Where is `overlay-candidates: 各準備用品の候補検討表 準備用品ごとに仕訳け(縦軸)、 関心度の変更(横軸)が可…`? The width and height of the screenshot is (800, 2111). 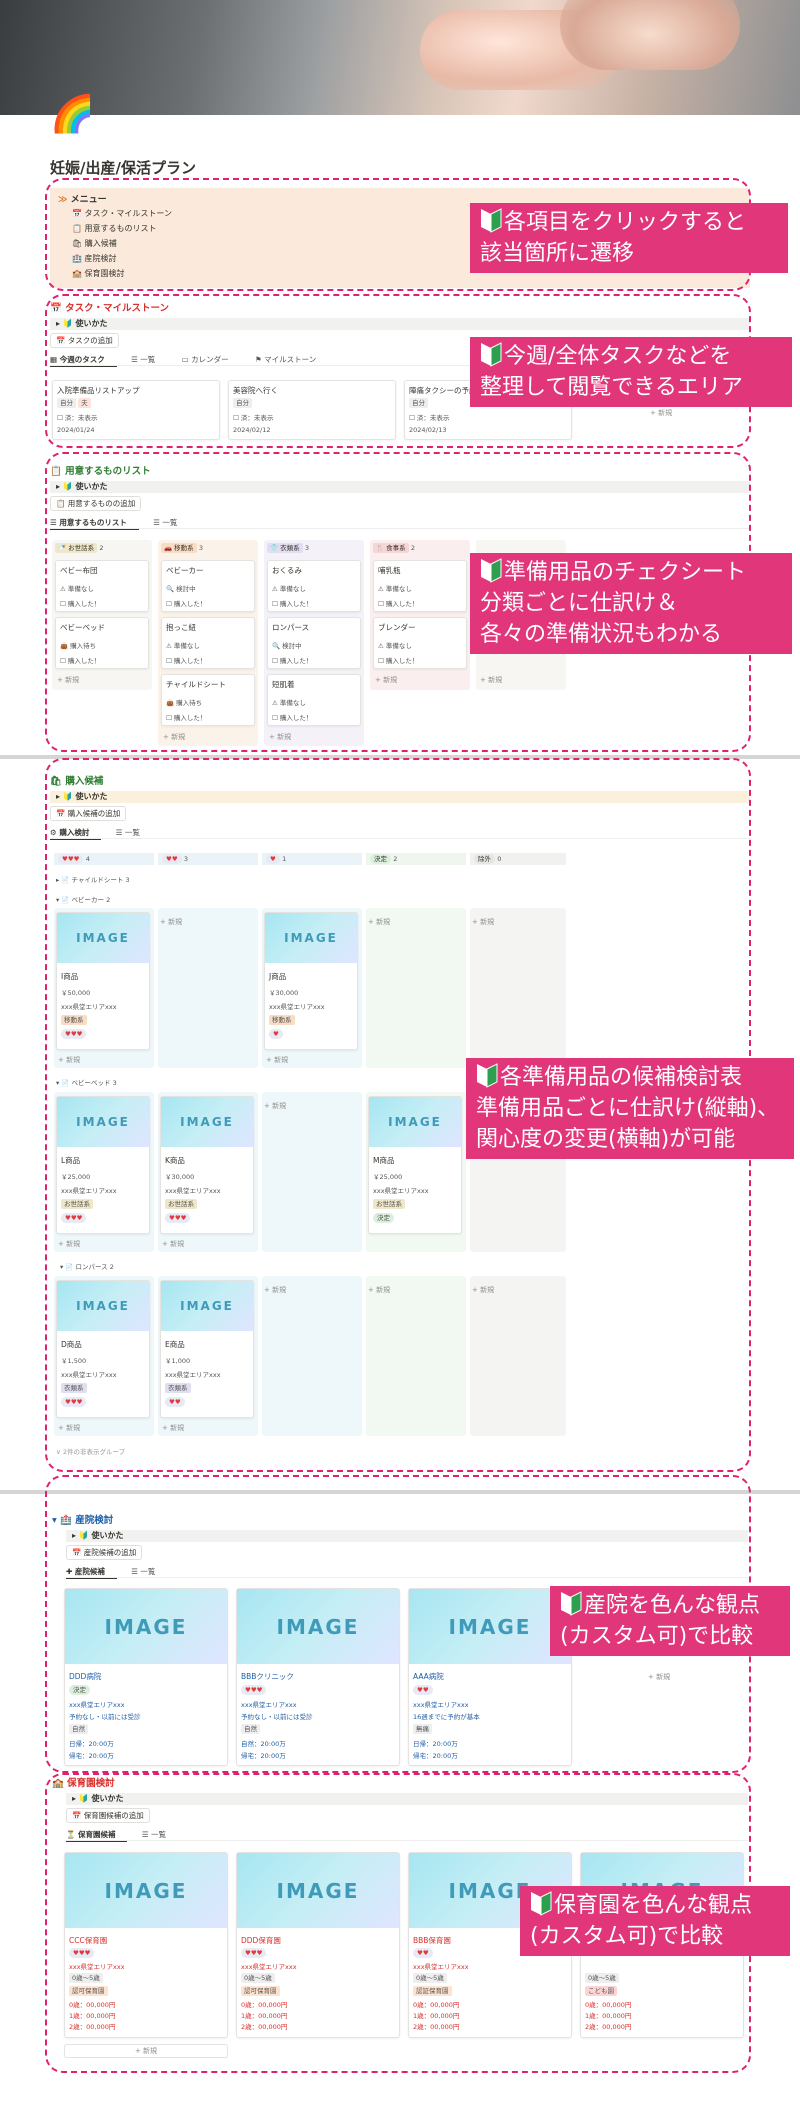 overlay-candidates: 各準備用品の候補検討表 準備用品ごとに仕訳け(縦軸)、 関心度の変更(横軸)が可… is located at coordinates (630, 1108).